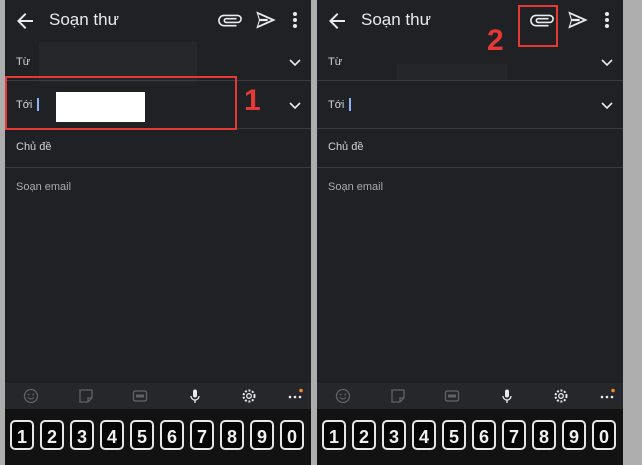  What do you see at coordinates (470, 62) in the screenshot?
I see `from-row: Từ` at bounding box center [470, 62].